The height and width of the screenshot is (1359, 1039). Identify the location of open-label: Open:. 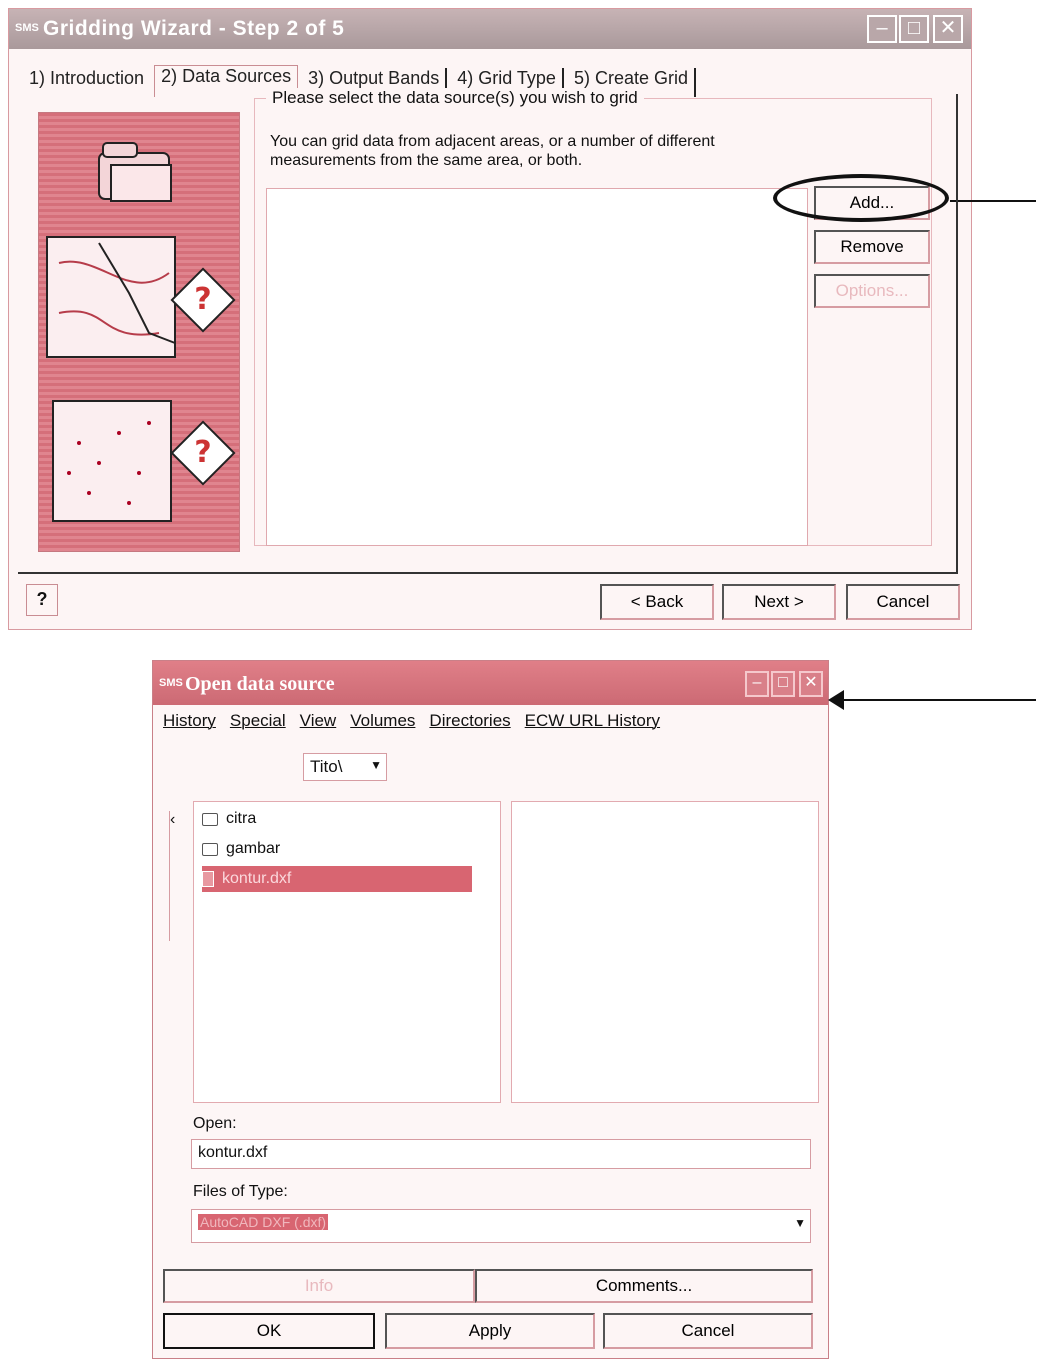
(215, 1123).